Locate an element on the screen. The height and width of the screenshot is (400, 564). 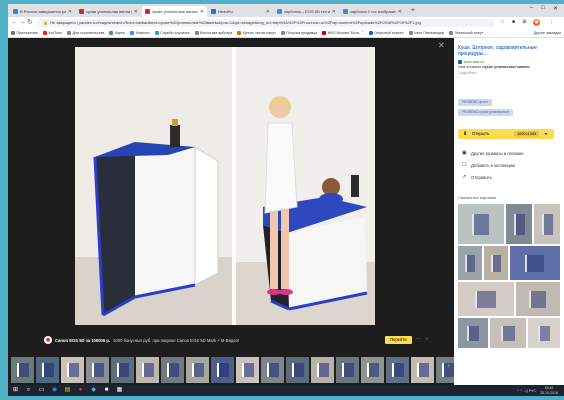
reload-icon: ↻ is located at coordinates (30, 23).